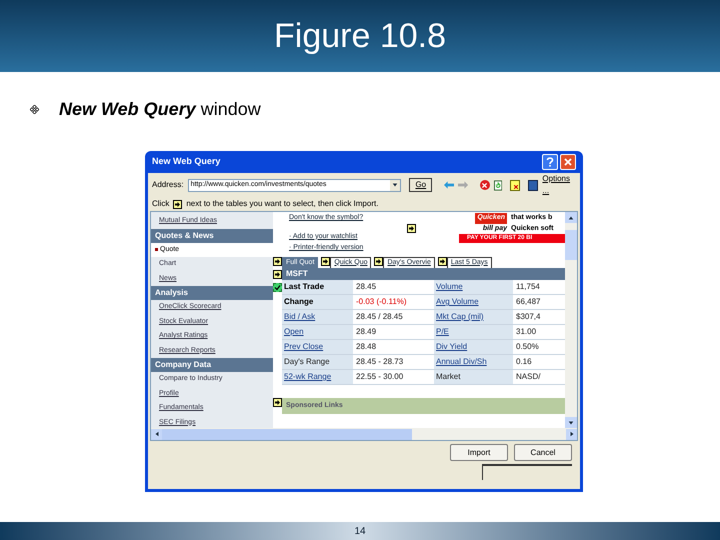  I want to click on go-button: Go, so click(420, 185).